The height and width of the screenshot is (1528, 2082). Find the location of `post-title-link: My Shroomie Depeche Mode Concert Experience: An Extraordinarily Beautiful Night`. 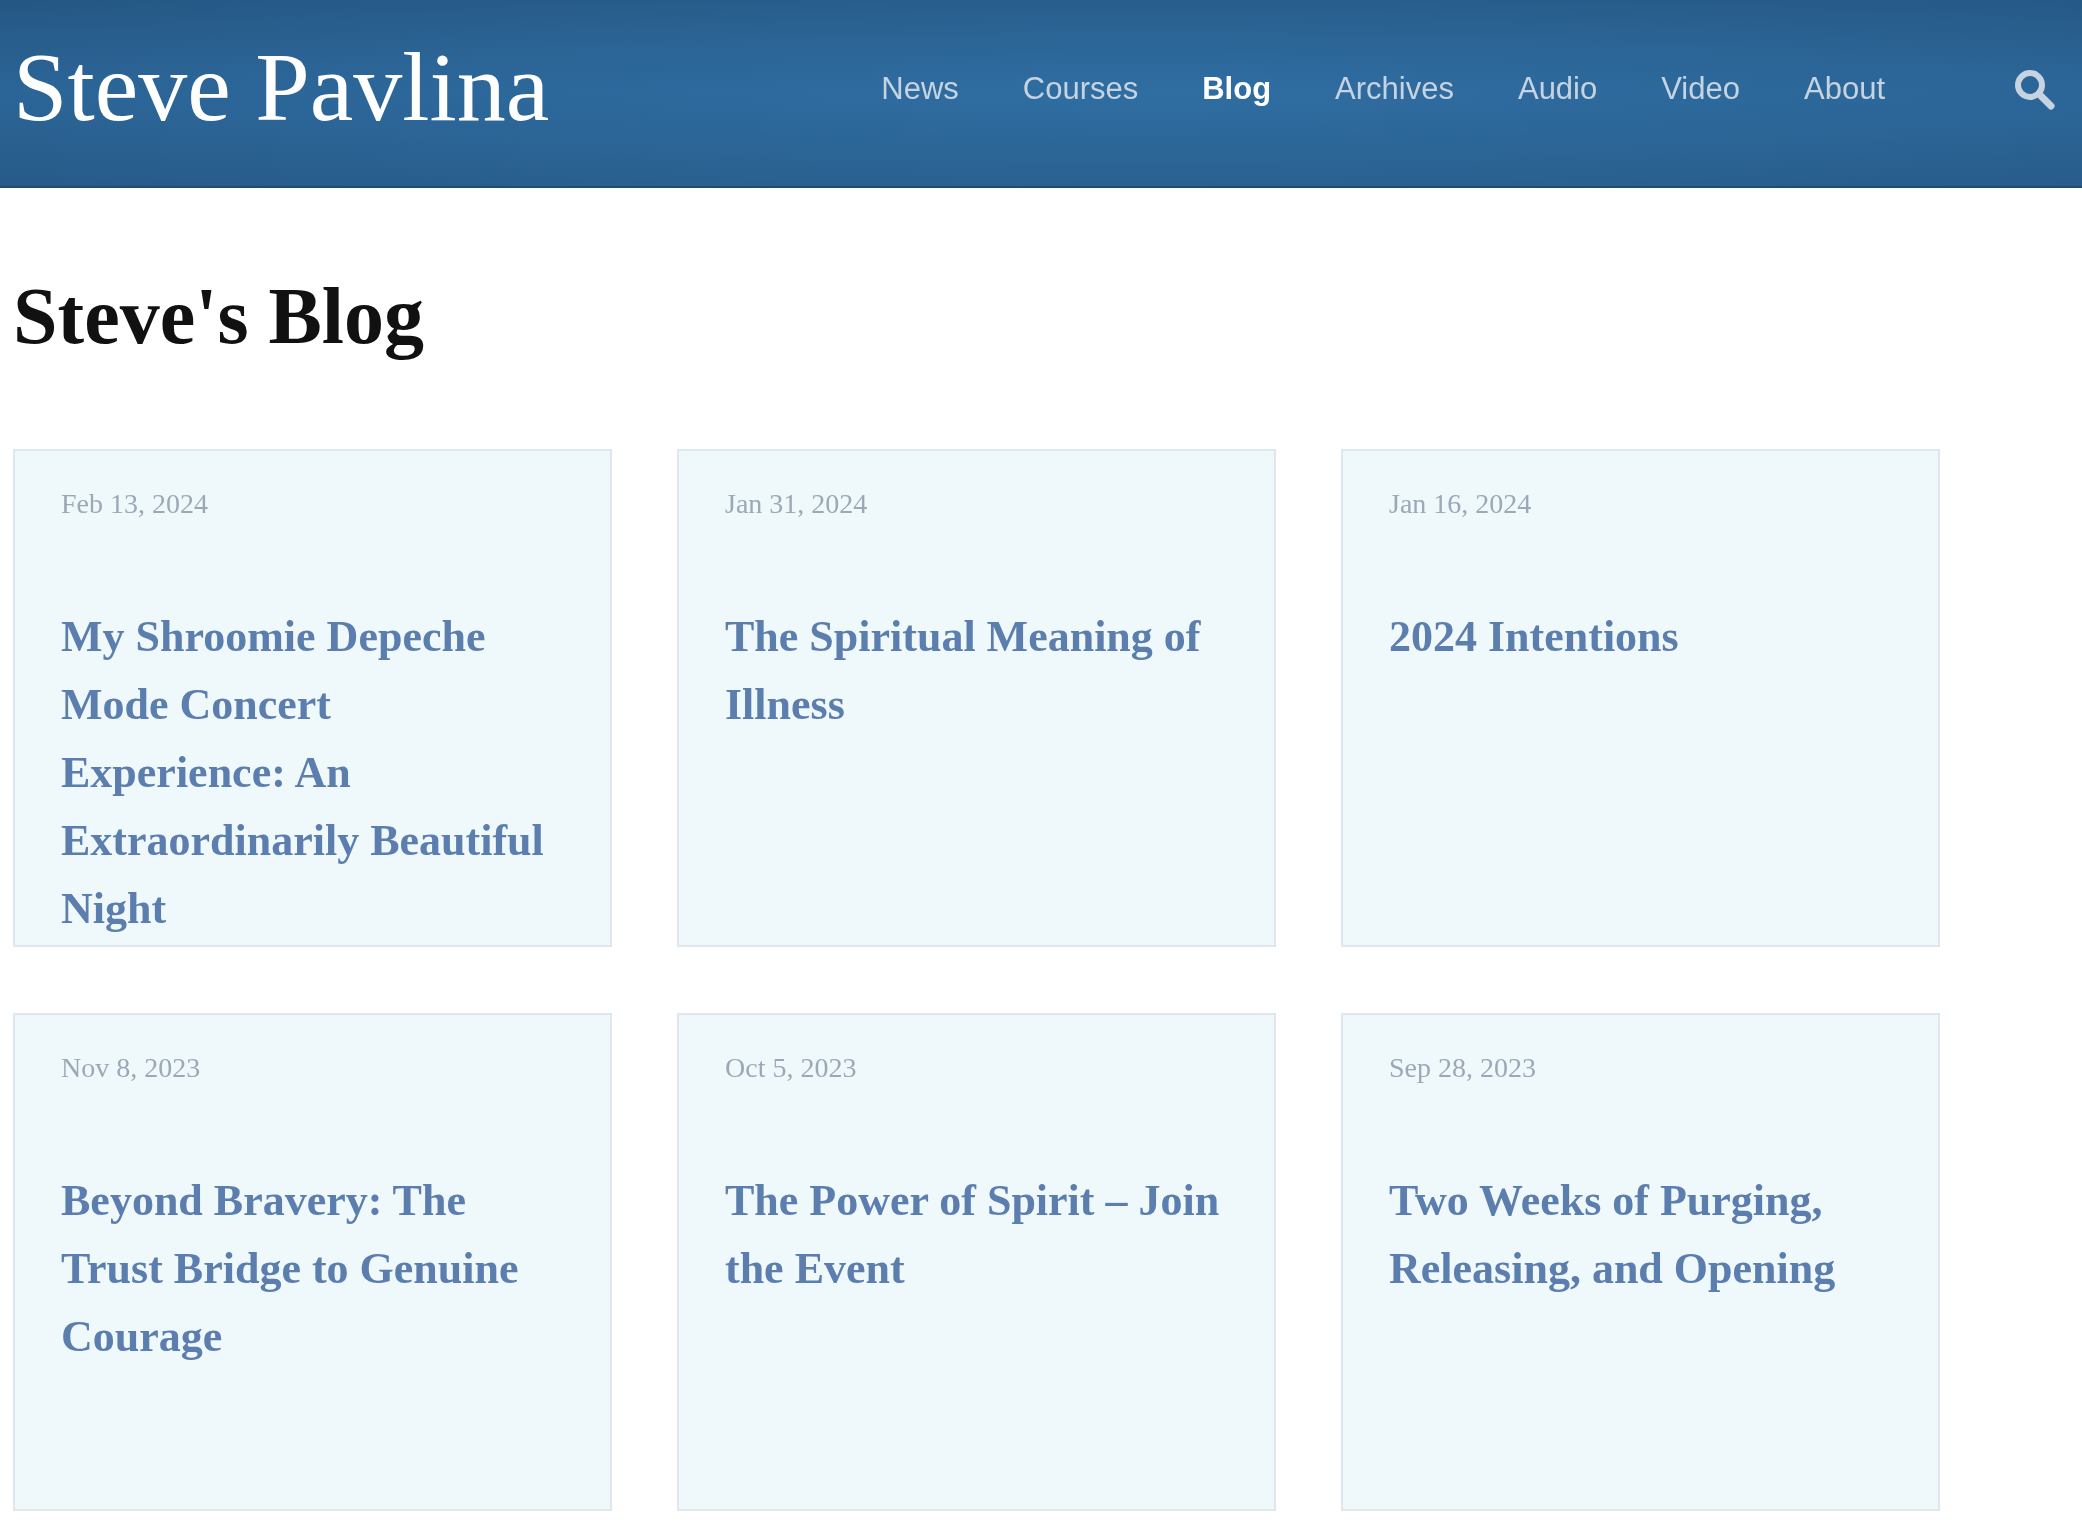

post-title-link: My Shroomie Depeche Mode Concert Experience: An Extraordinarily Beautiful Night is located at coordinates (310, 773).